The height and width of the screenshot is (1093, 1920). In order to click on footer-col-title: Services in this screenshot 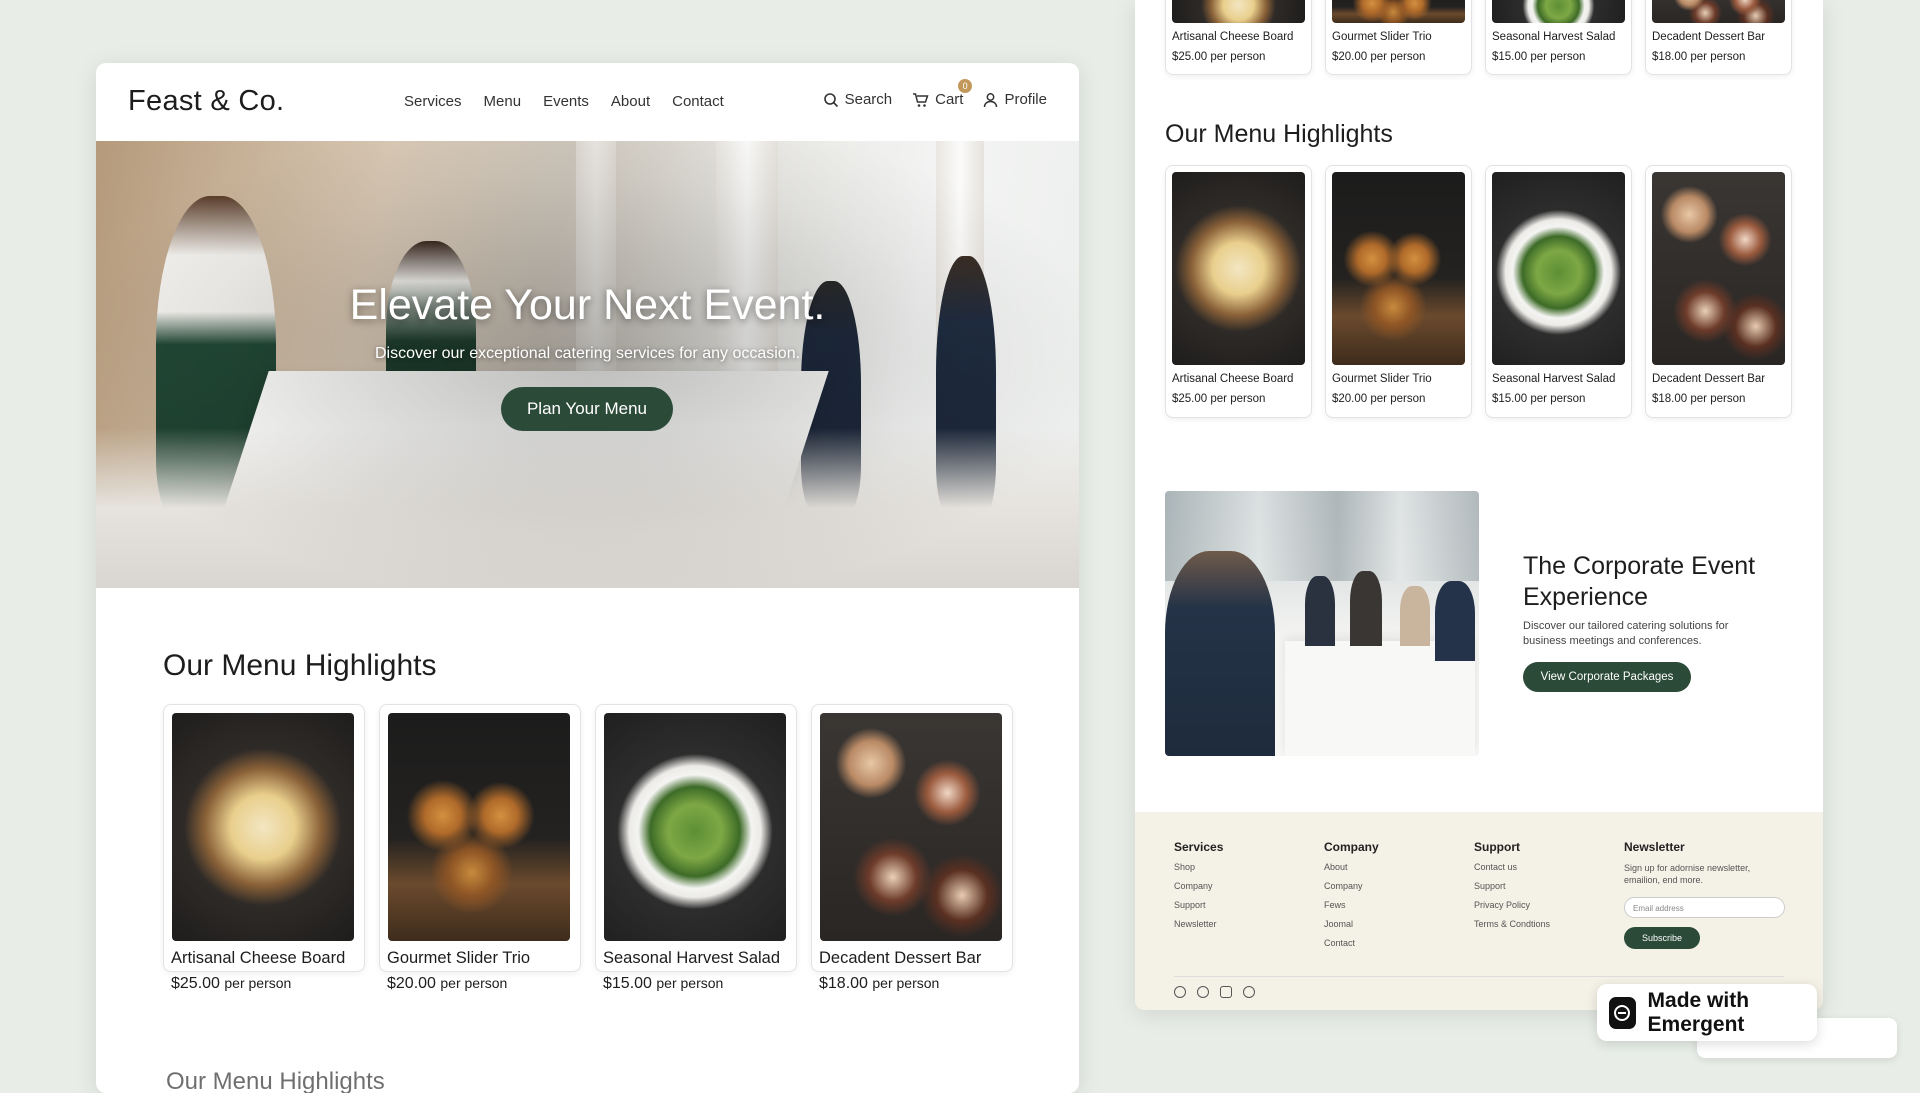, I will do `click(1199, 847)`.